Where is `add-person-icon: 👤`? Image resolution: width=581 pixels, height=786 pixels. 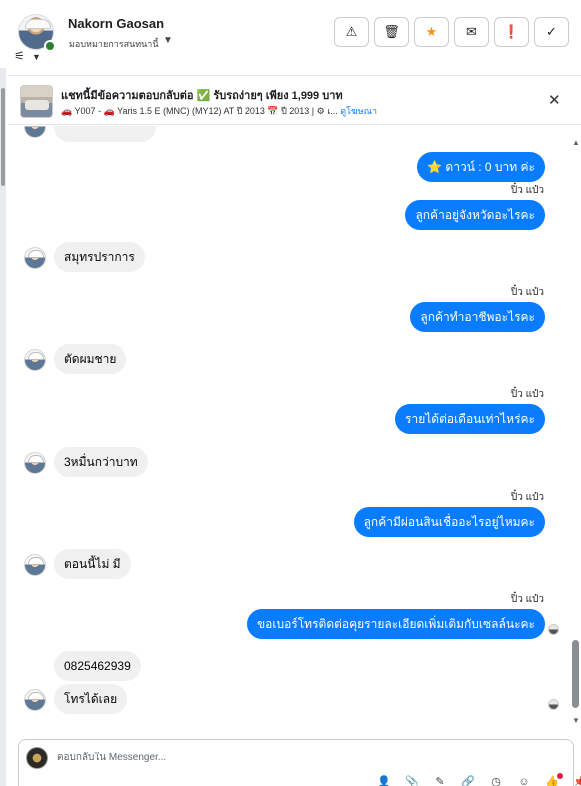
add-person-icon: 👤 is located at coordinates (384, 781).